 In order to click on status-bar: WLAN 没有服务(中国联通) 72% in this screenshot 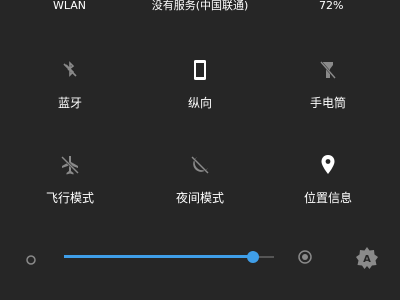, I will do `click(200, 8)`.